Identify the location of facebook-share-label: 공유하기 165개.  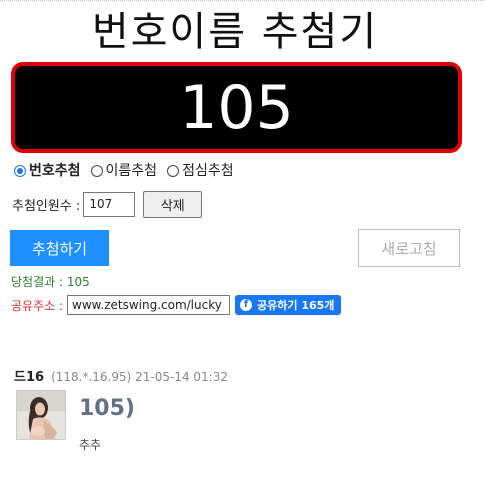
(296, 305).